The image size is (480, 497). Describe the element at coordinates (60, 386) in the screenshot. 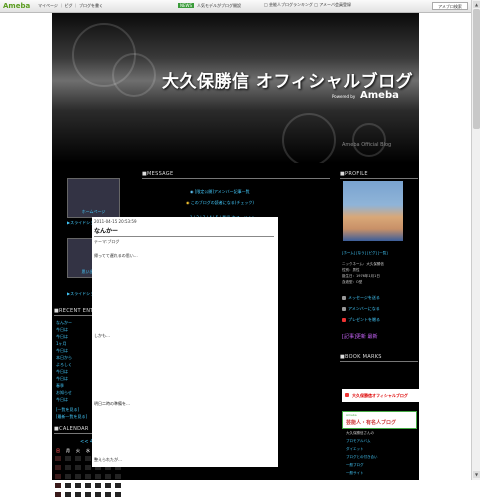

I see `recent-entry: 春季` at that location.